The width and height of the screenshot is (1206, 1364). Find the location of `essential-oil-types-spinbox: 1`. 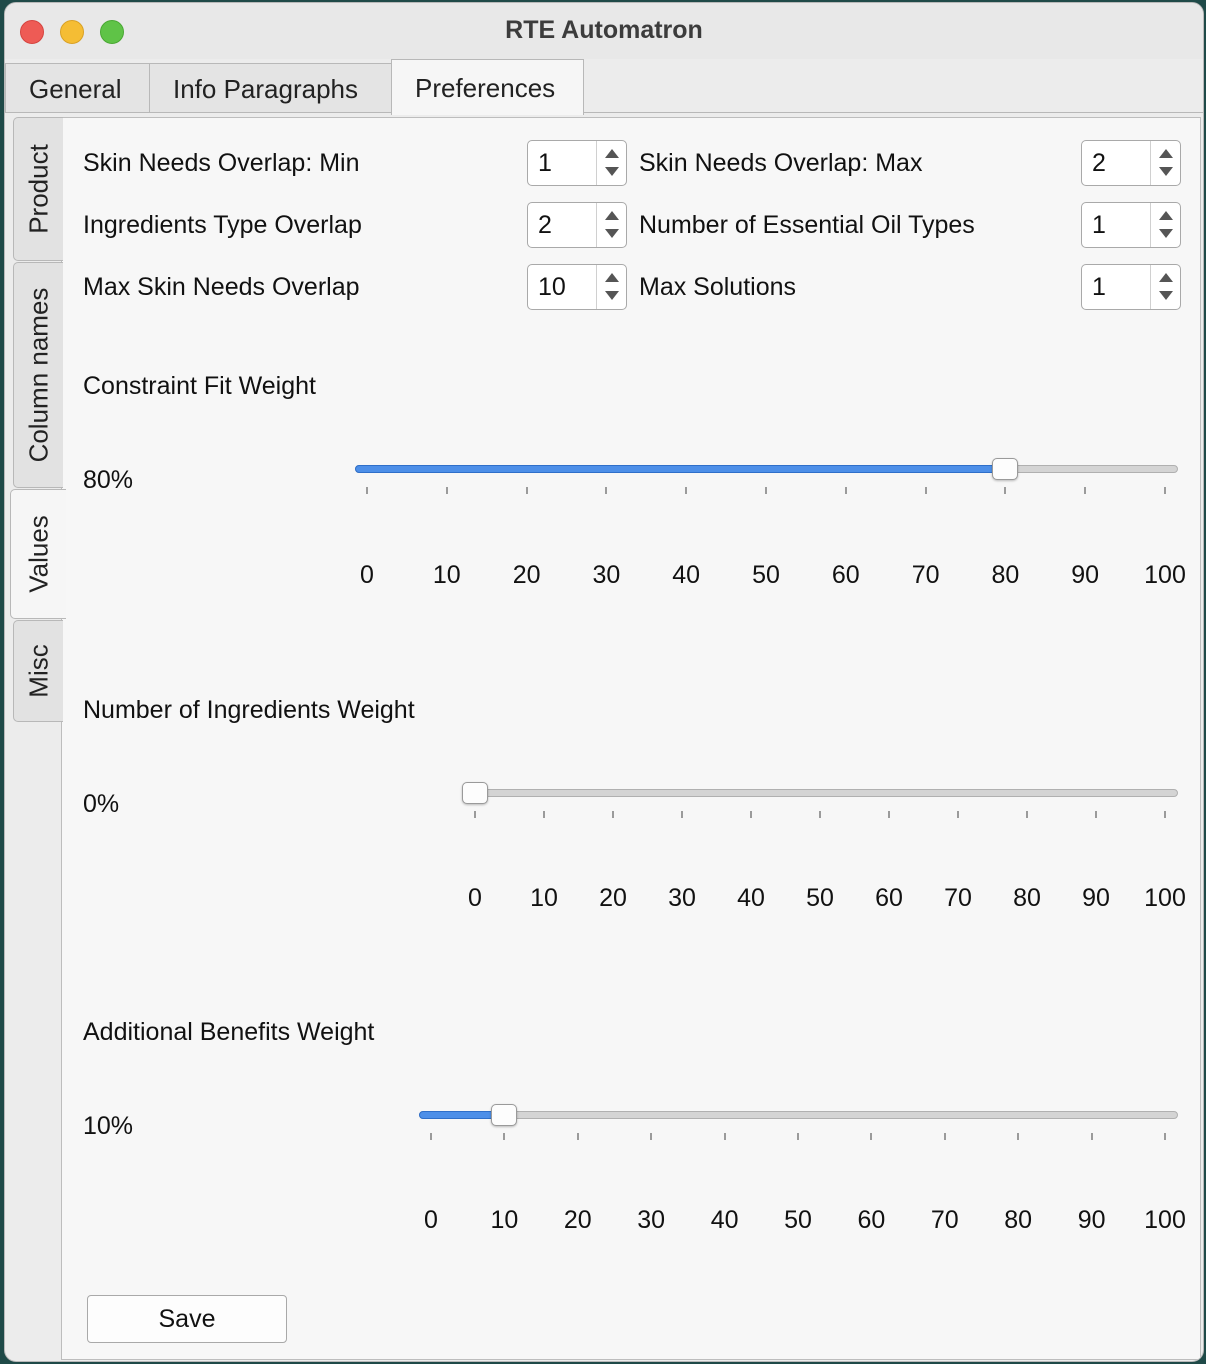

essential-oil-types-spinbox: 1 is located at coordinates (1131, 225).